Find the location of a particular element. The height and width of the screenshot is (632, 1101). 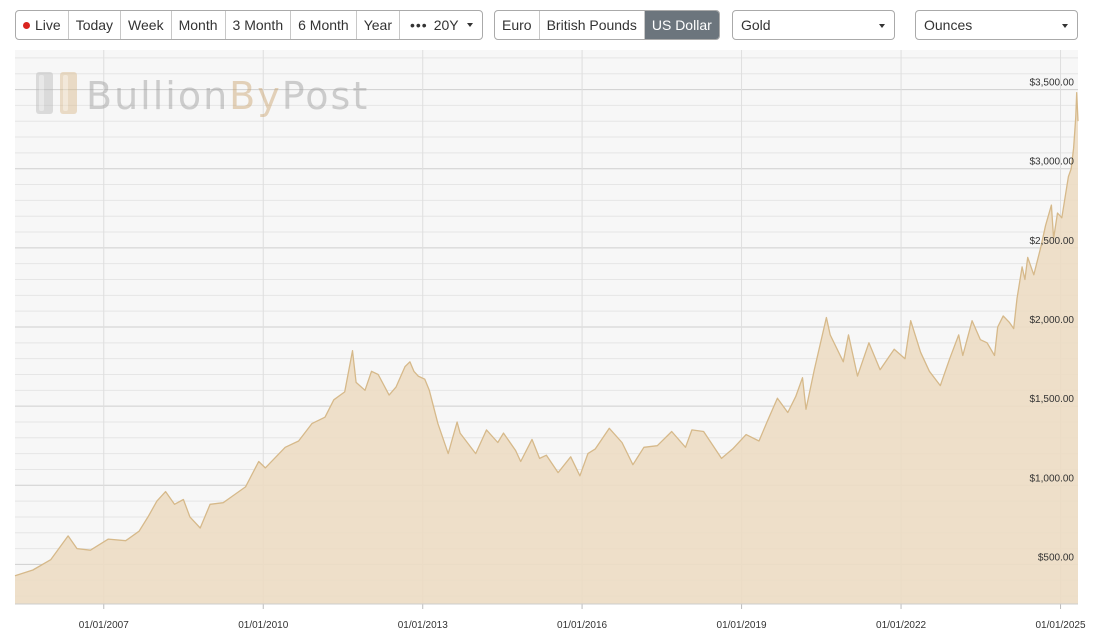

y-tick-label: $3,000.00 is located at coordinates (1052, 162).